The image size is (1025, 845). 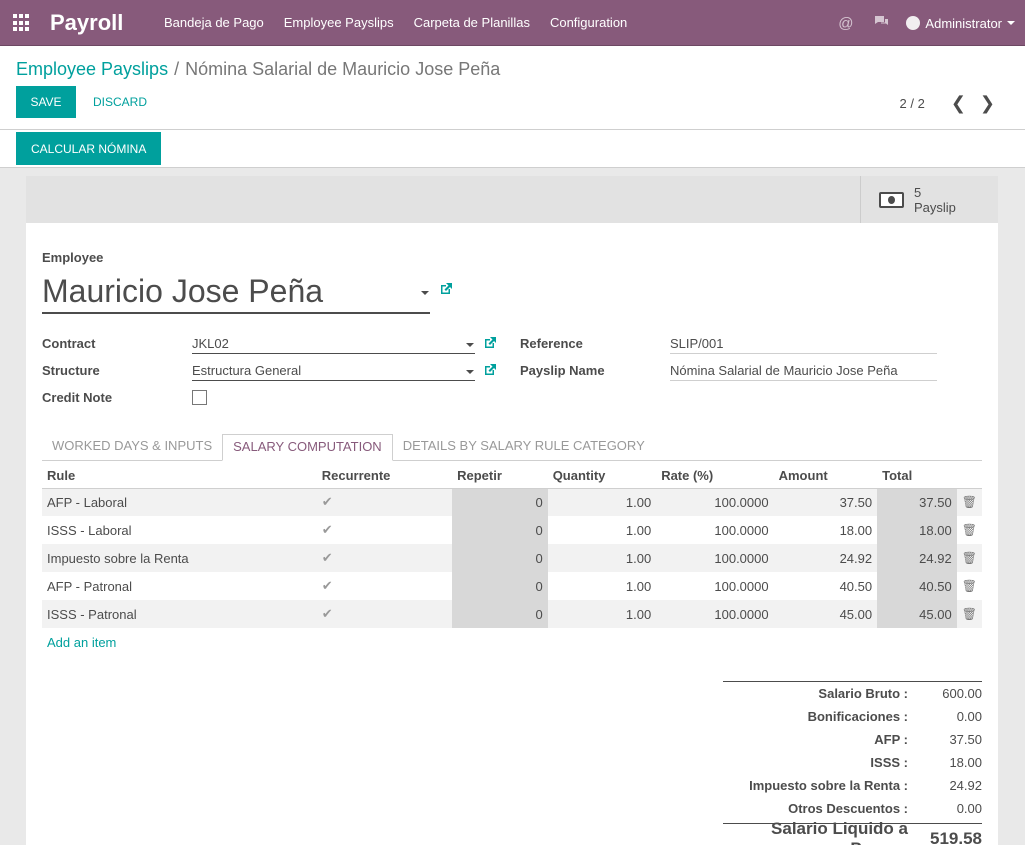 What do you see at coordinates (638, 530) in the screenshot?
I see `cell-quantity: 1.00` at bounding box center [638, 530].